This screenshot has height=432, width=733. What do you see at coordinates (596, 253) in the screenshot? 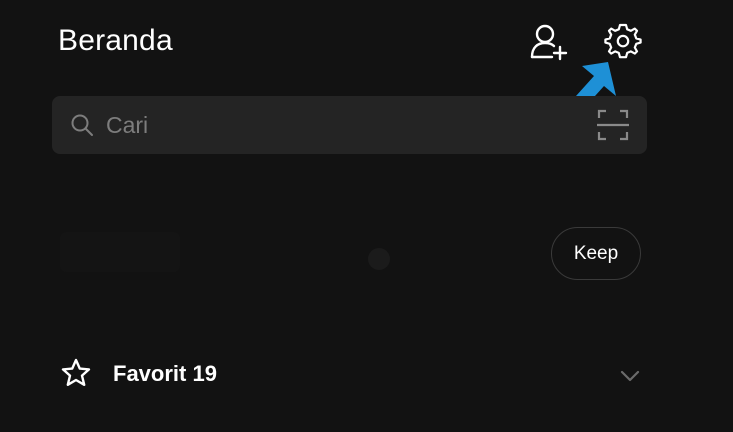
I see `keep-button: Keep` at bounding box center [596, 253].